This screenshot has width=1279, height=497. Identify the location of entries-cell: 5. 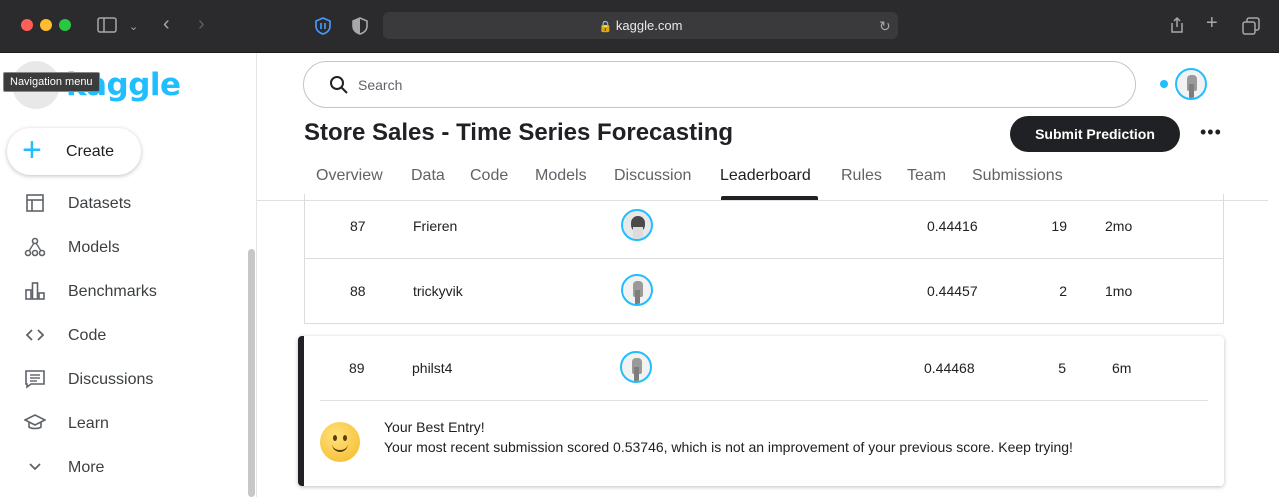
(1062, 368).